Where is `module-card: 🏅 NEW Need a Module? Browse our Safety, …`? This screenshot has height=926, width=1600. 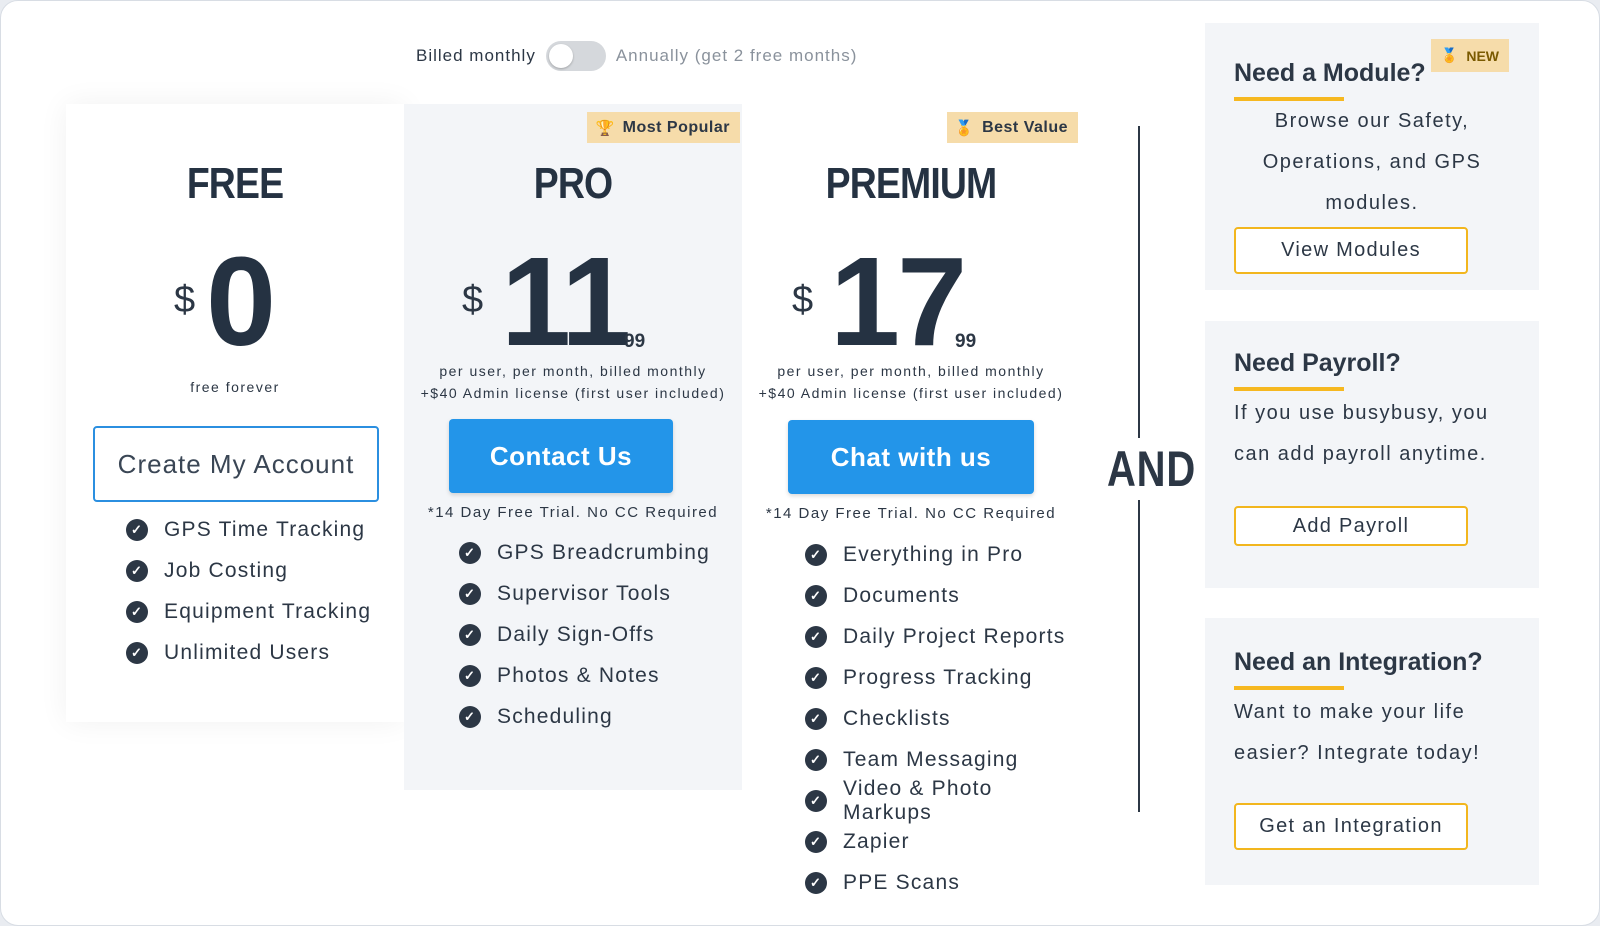
module-card: 🏅 NEW Need a Module? Browse our Safety, … is located at coordinates (1372, 156).